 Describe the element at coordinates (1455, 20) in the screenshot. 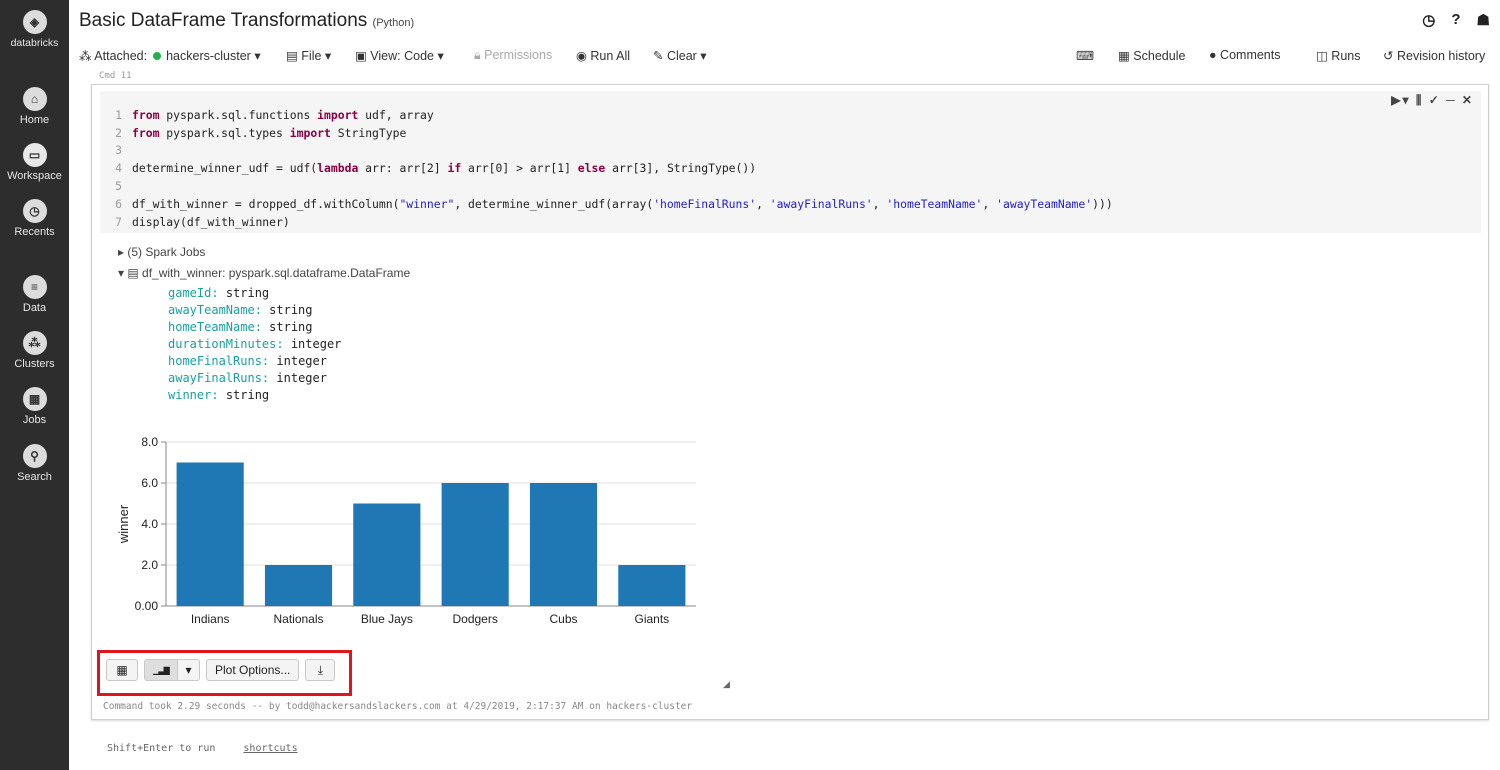

I see `help-icon: ?` at that location.